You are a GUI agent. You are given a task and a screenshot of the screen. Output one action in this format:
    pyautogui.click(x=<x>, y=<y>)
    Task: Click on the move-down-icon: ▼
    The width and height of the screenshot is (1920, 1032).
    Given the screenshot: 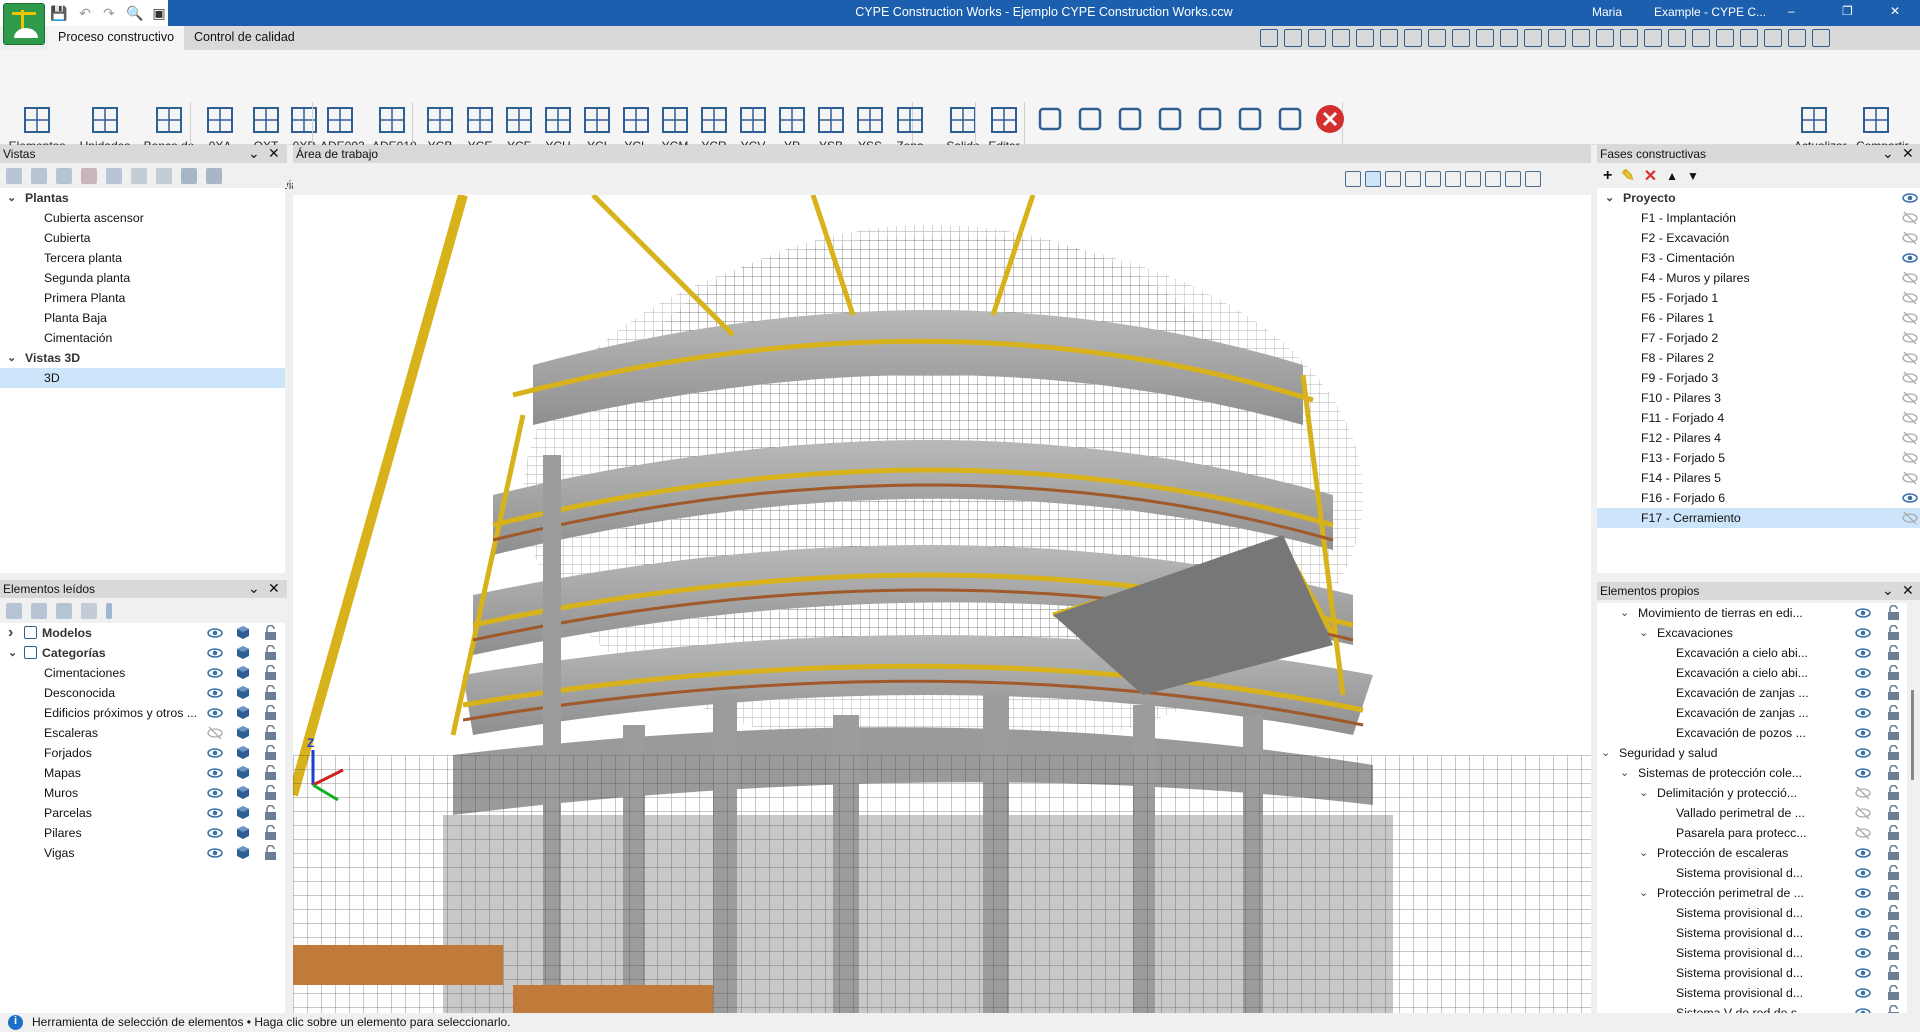 What is the action you would take?
    pyautogui.click(x=1693, y=176)
    